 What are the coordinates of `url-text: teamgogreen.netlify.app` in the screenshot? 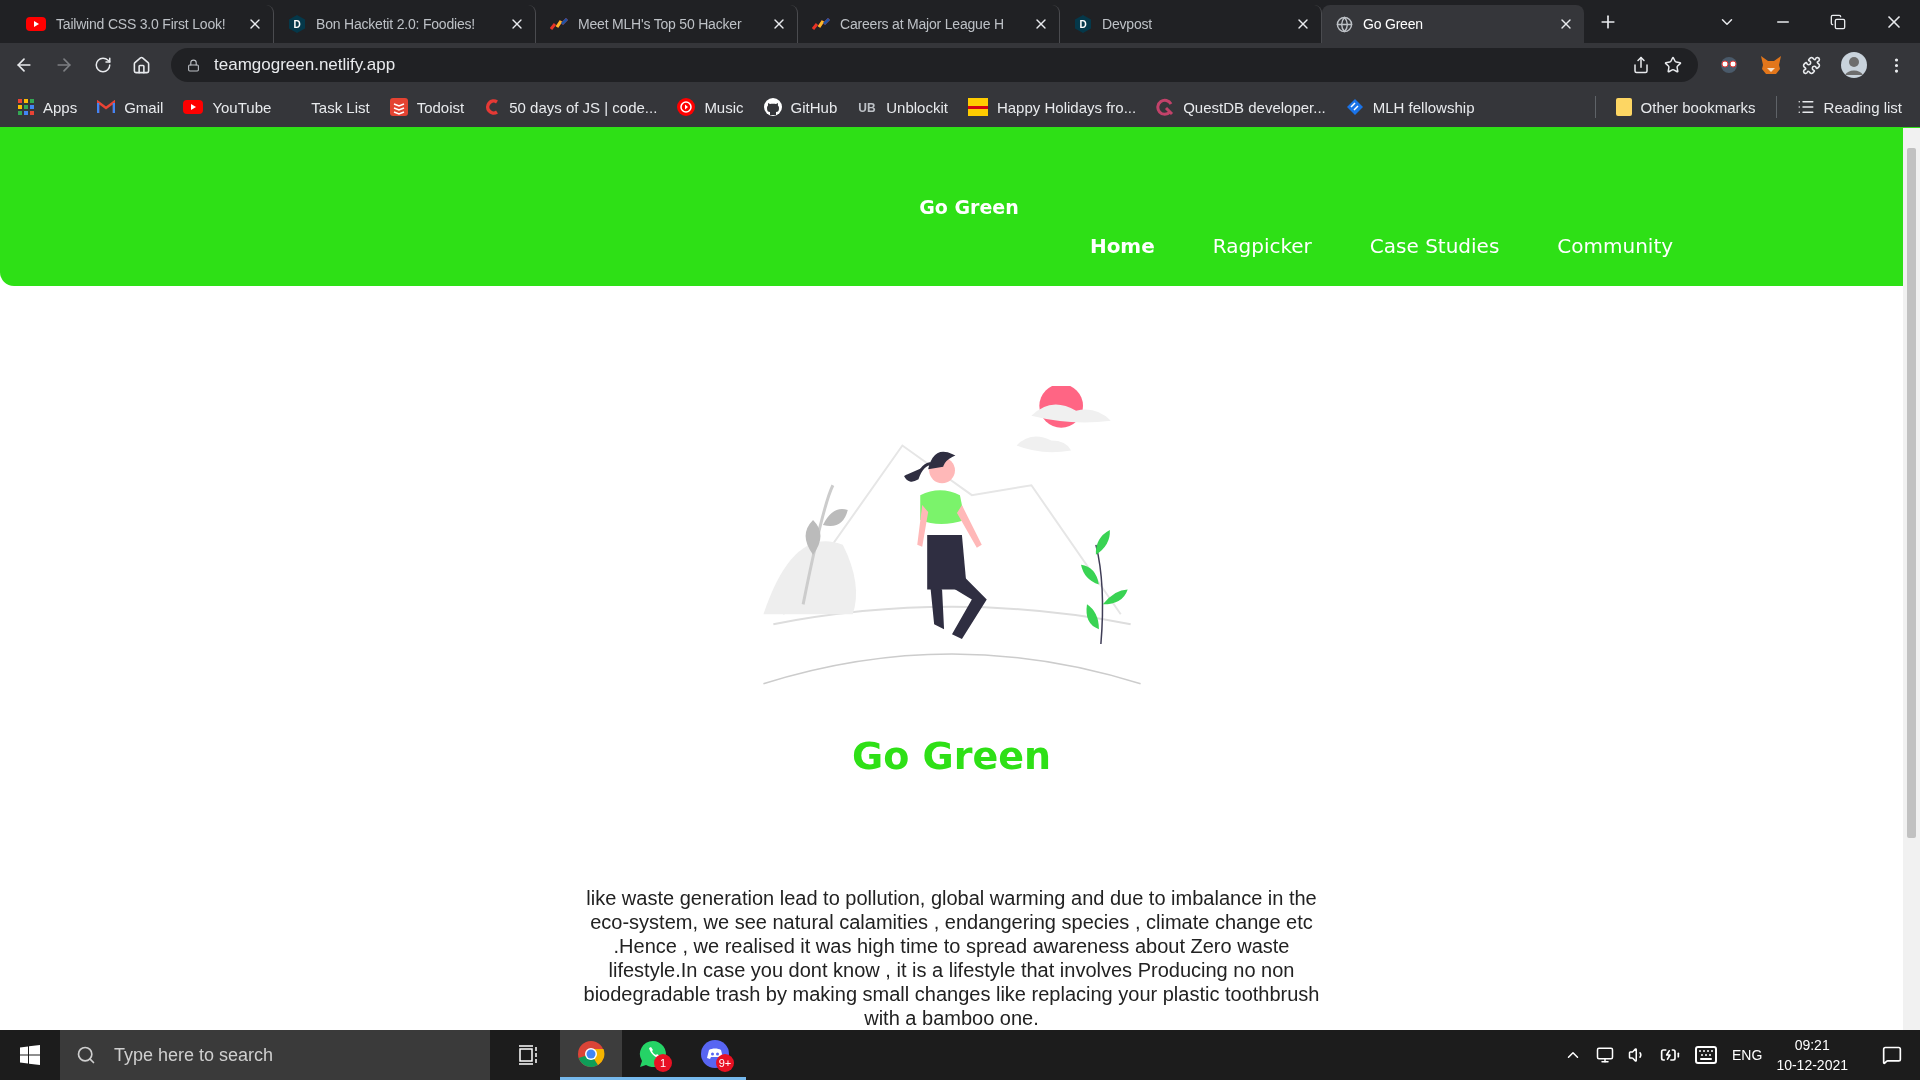 It's located at (305, 65).